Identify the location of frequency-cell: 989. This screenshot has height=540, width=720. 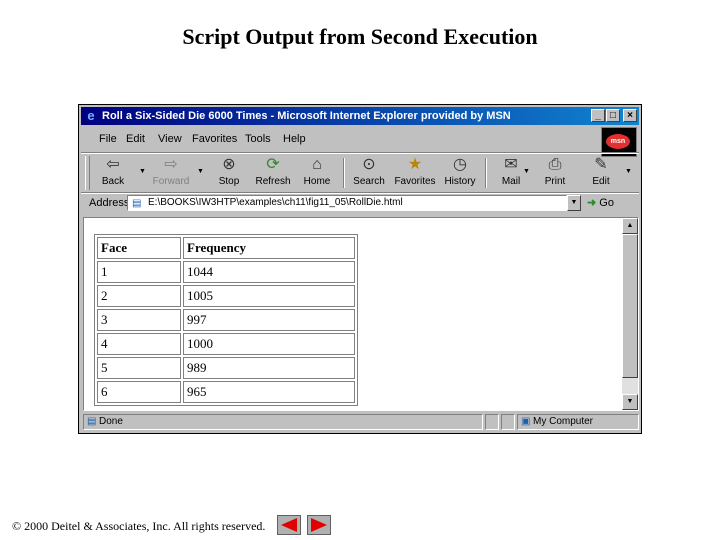
(269, 368).